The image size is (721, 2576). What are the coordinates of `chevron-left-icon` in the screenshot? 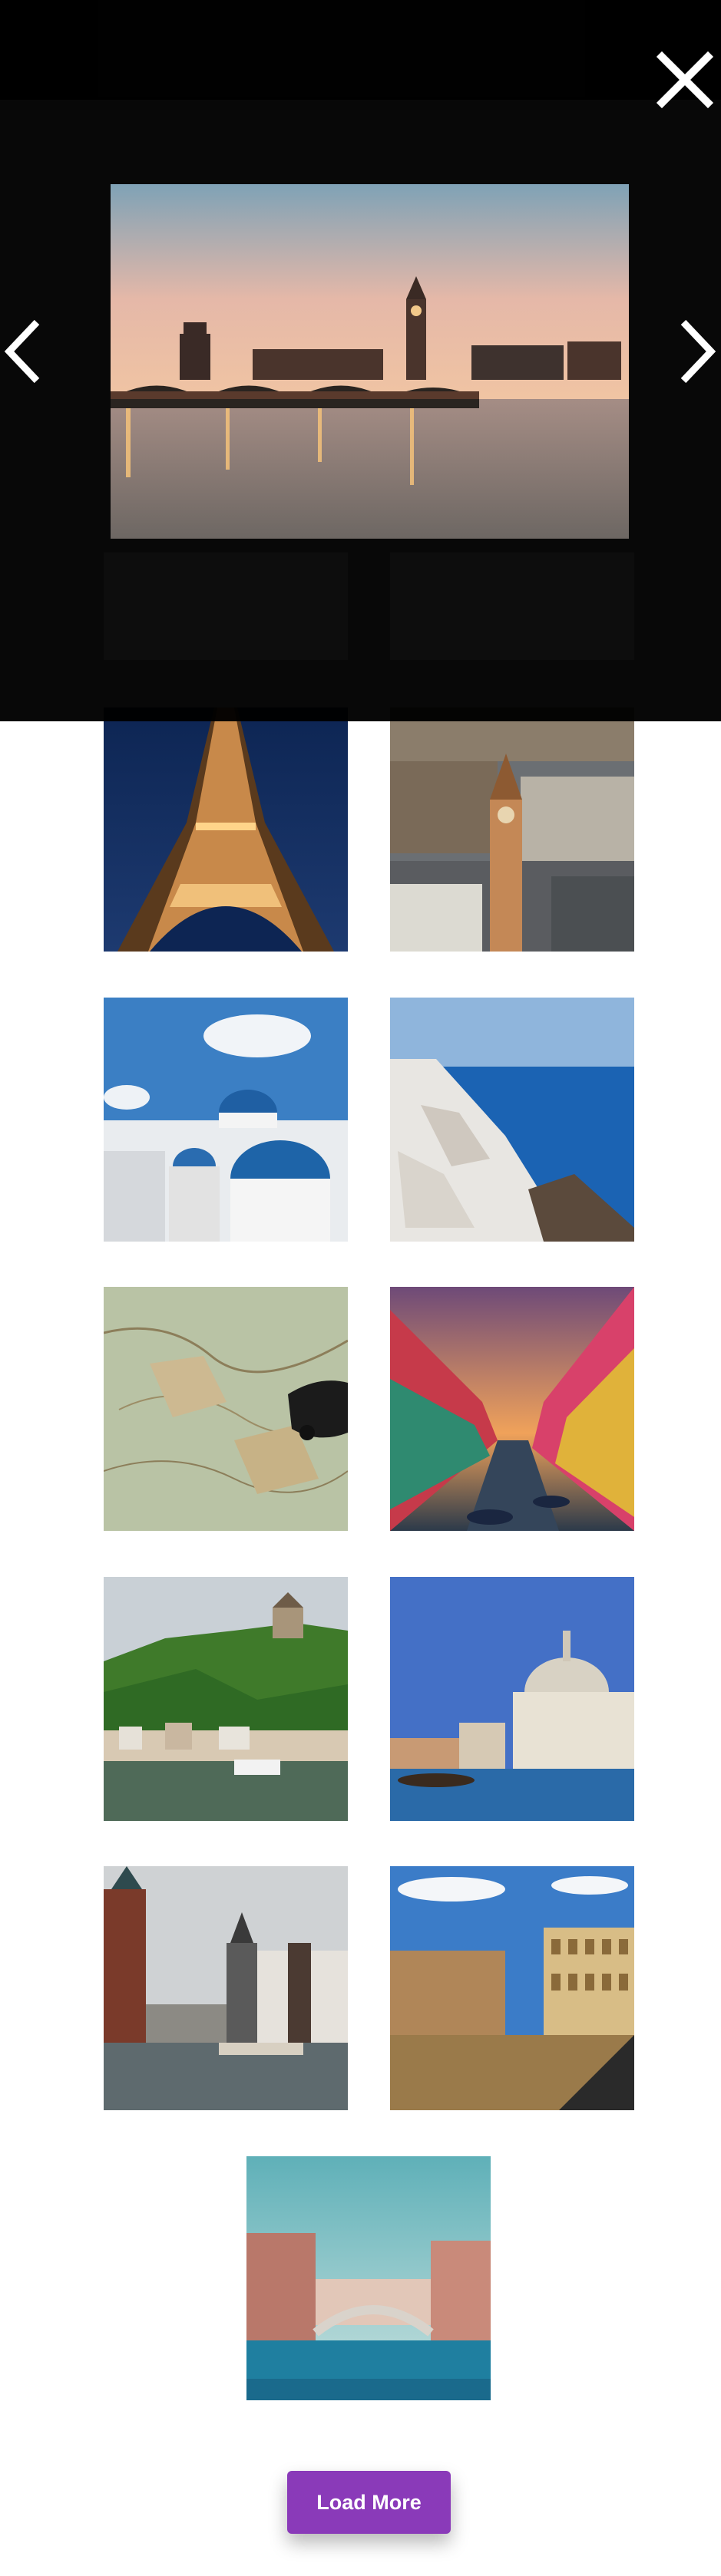 It's located at (23, 351).